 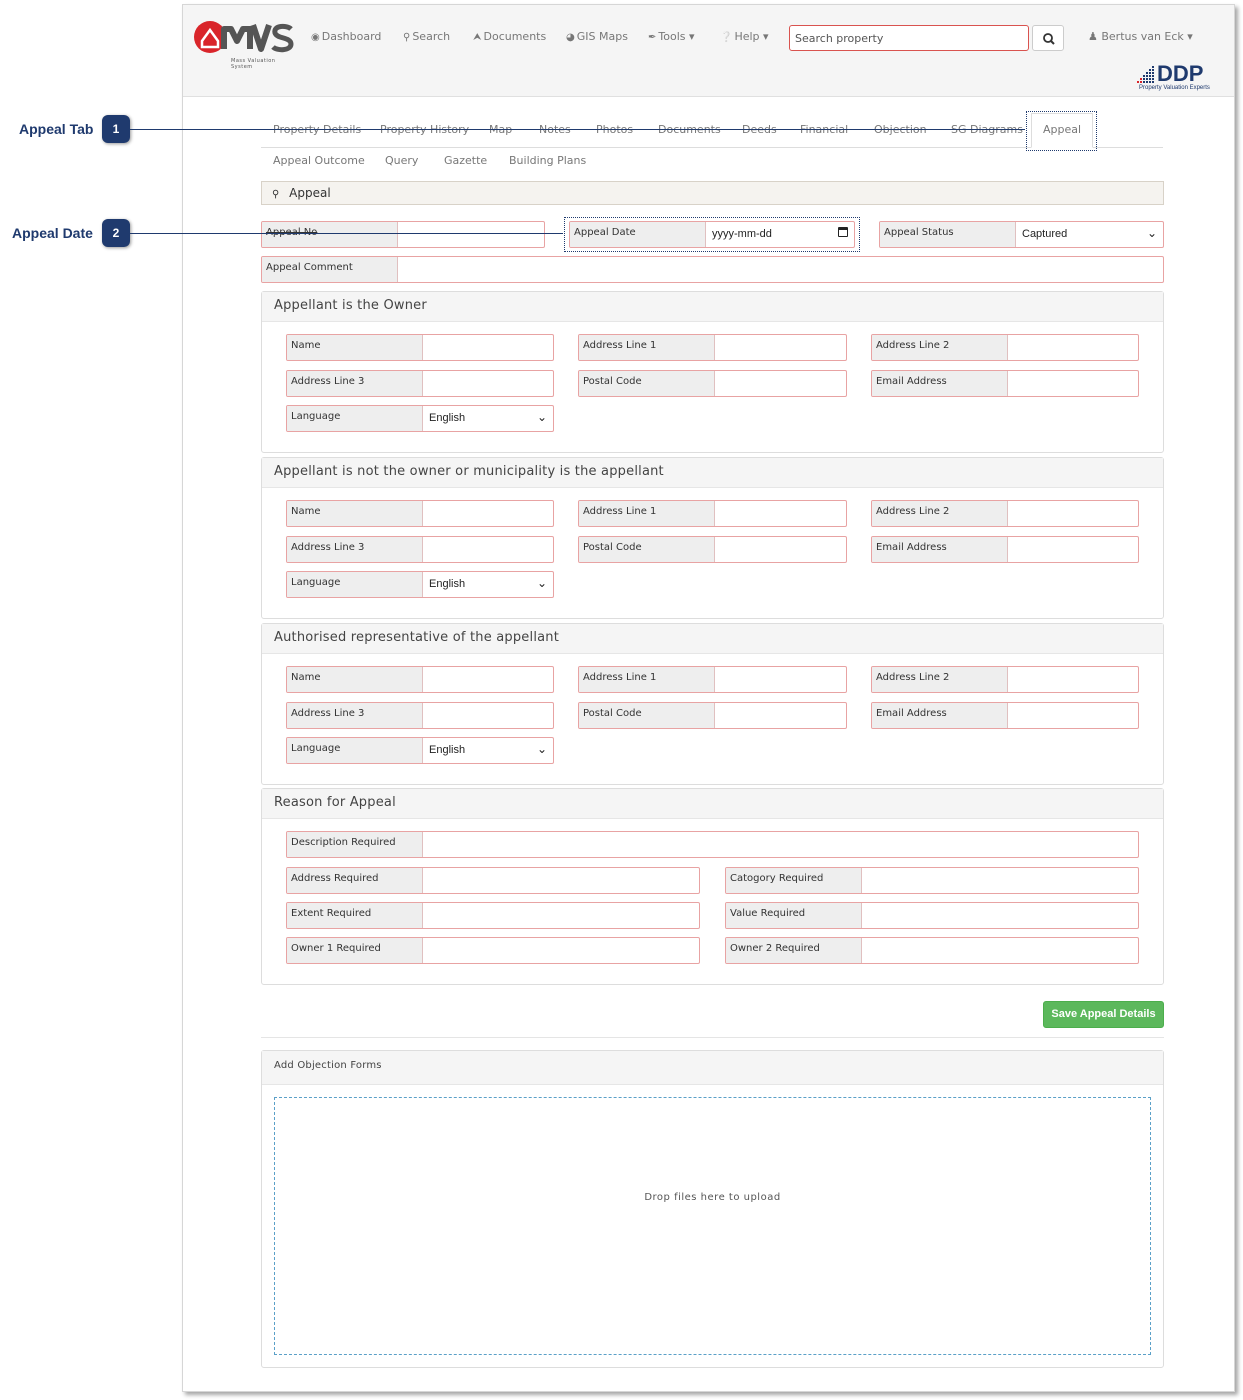 What do you see at coordinates (253, 64) in the screenshot?
I see `logo-tagline: Mass Valuation System` at bounding box center [253, 64].